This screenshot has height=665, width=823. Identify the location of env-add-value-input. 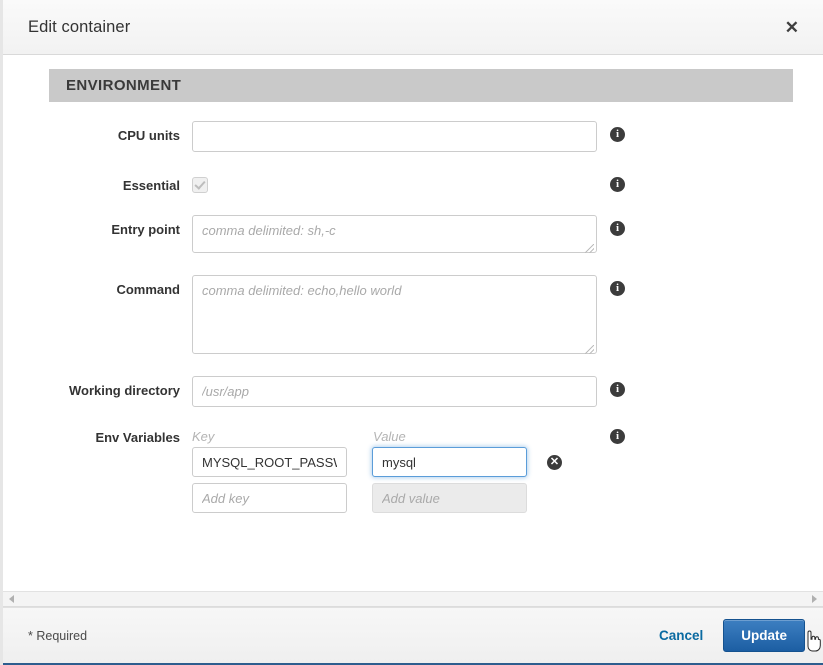
(449, 498).